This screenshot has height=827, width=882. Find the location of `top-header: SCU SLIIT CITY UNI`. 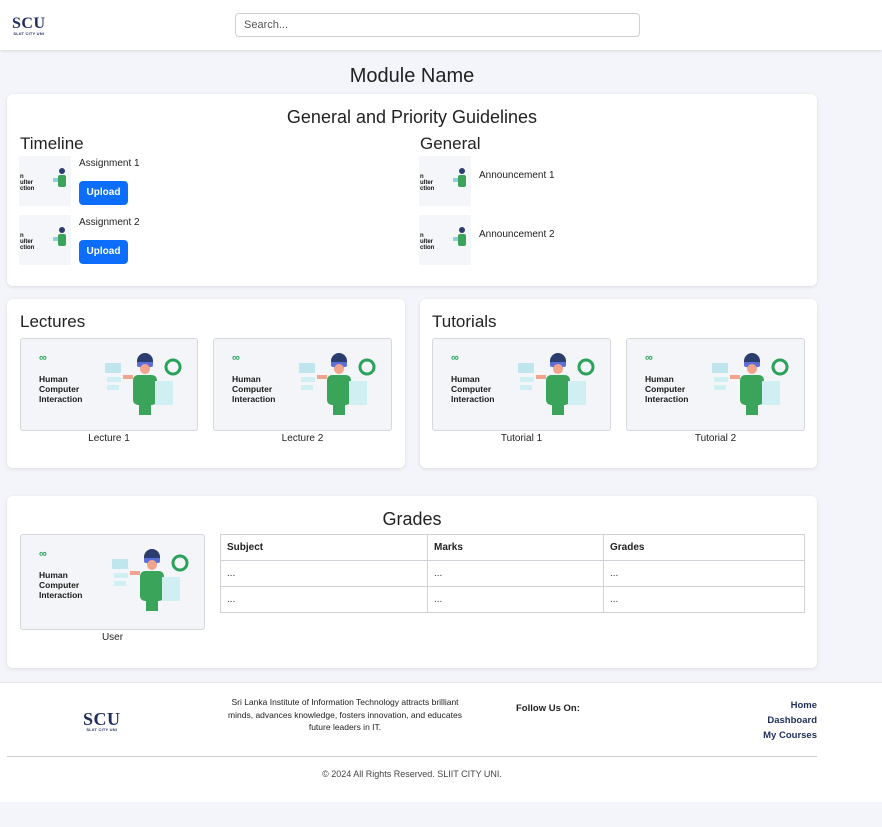

top-header: SCU SLIIT CITY UNI is located at coordinates (441, 25).